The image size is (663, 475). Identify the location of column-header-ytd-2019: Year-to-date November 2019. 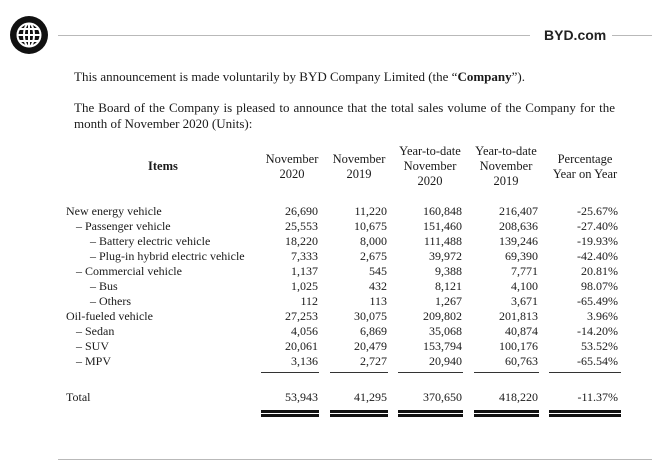
(506, 166).